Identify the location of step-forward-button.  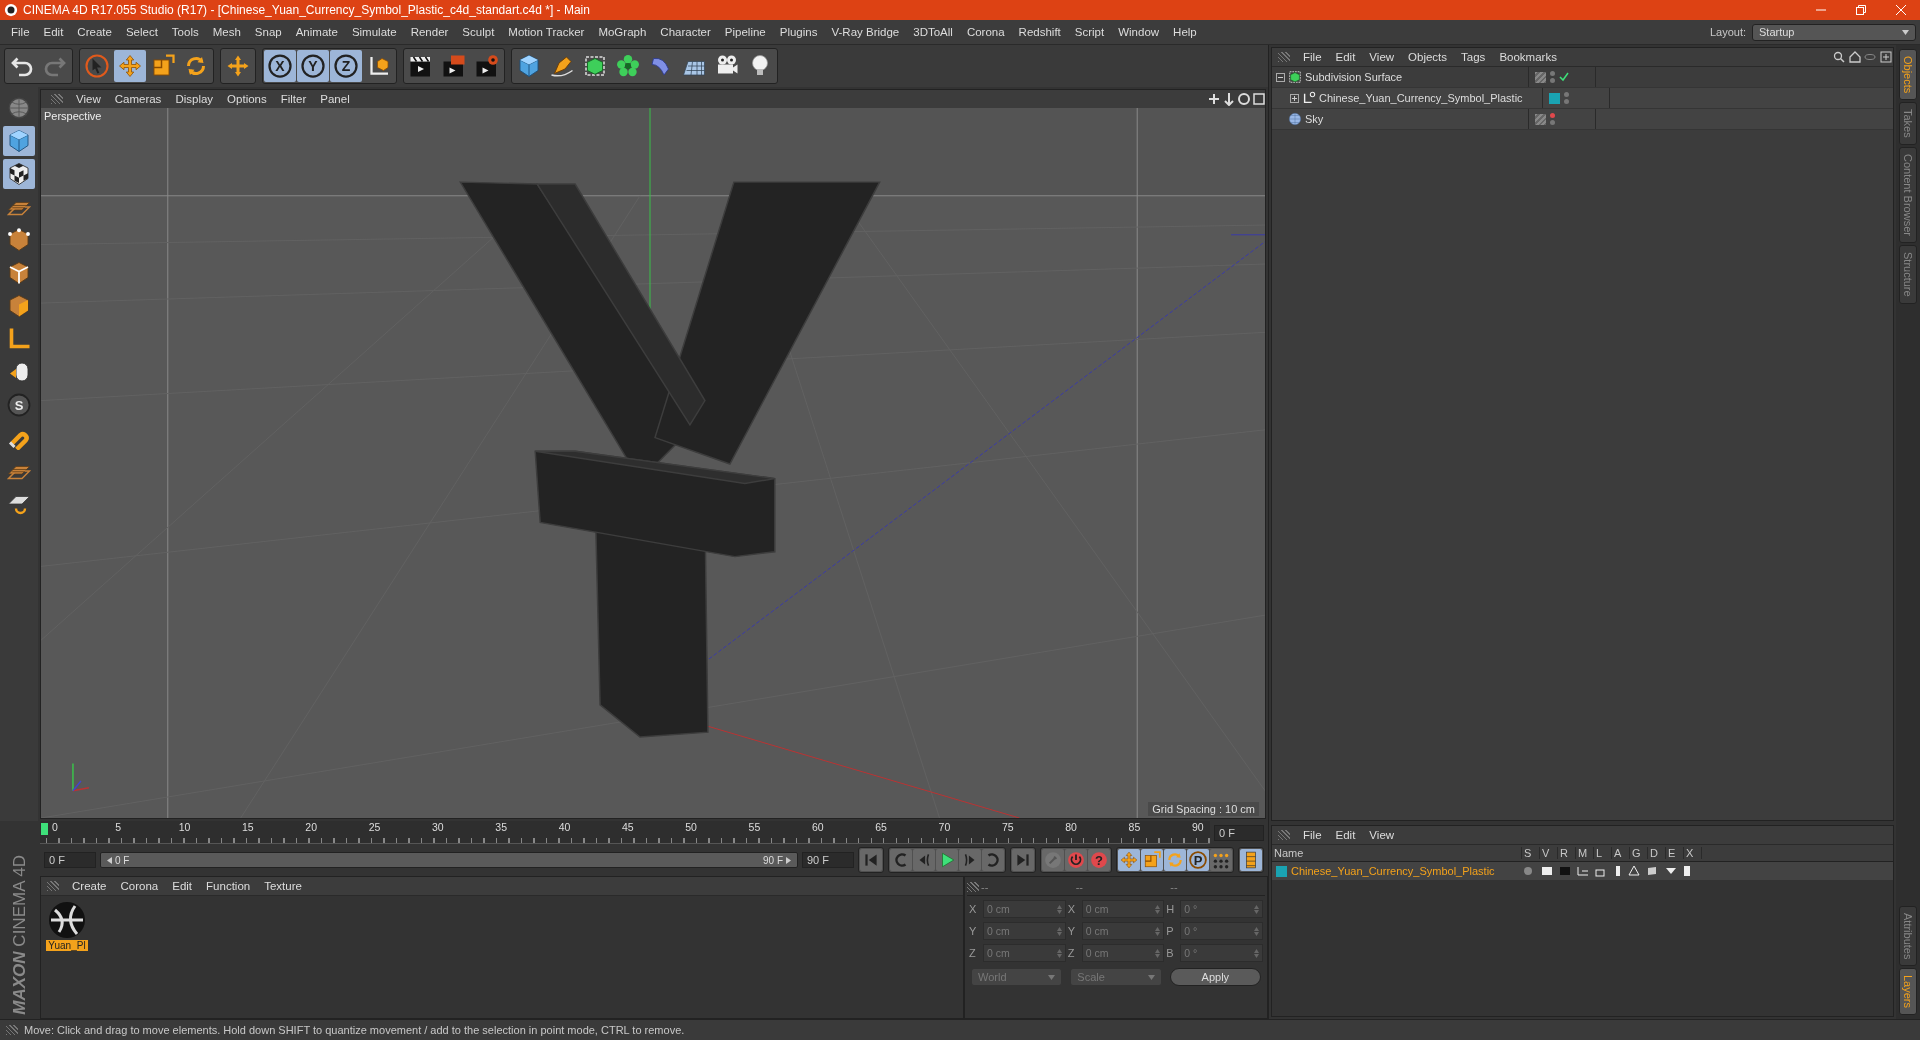
(970, 860).